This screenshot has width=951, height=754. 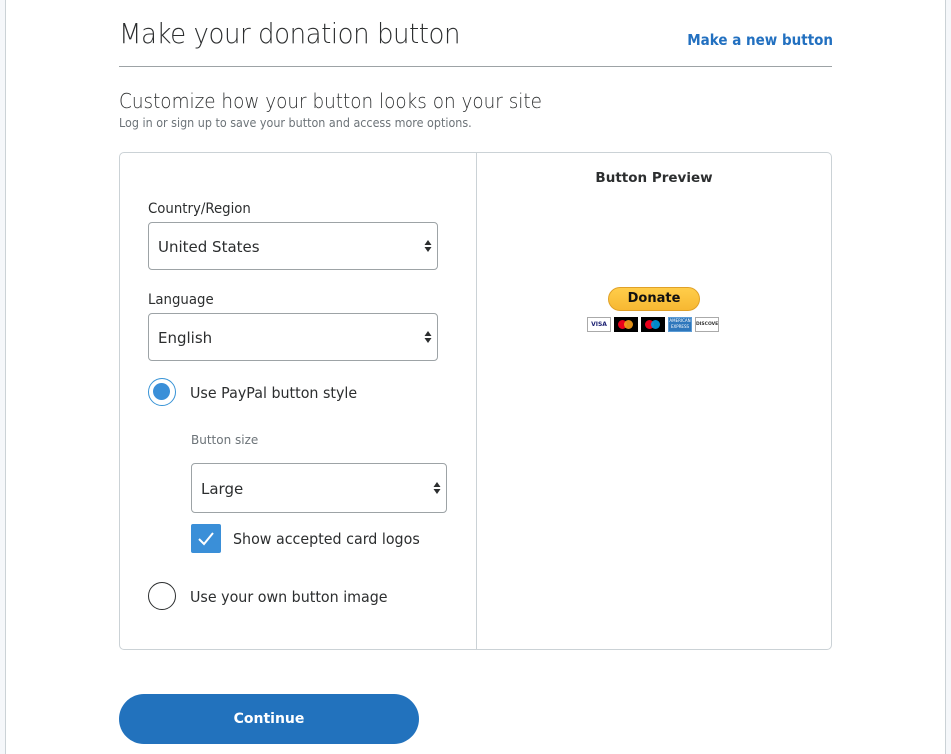 What do you see at coordinates (222, 489) in the screenshot?
I see `button-size-value: Large` at bounding box center [222, 489].